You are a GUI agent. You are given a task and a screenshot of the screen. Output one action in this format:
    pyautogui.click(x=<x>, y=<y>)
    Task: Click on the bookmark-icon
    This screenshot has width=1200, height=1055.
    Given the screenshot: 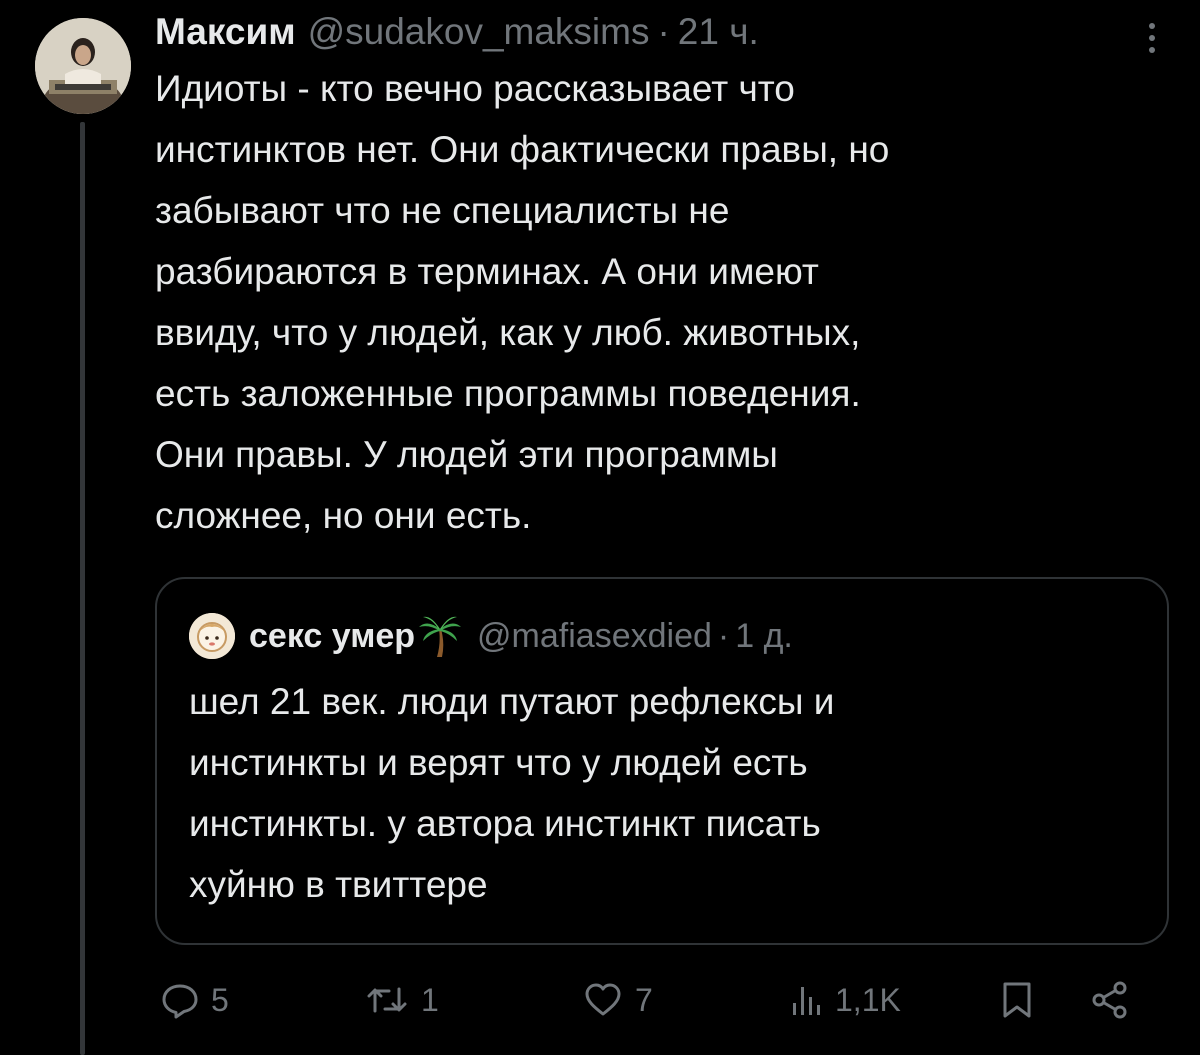 What is the action you would take?
    pyautogui.click(x=1017, y=1000)
    